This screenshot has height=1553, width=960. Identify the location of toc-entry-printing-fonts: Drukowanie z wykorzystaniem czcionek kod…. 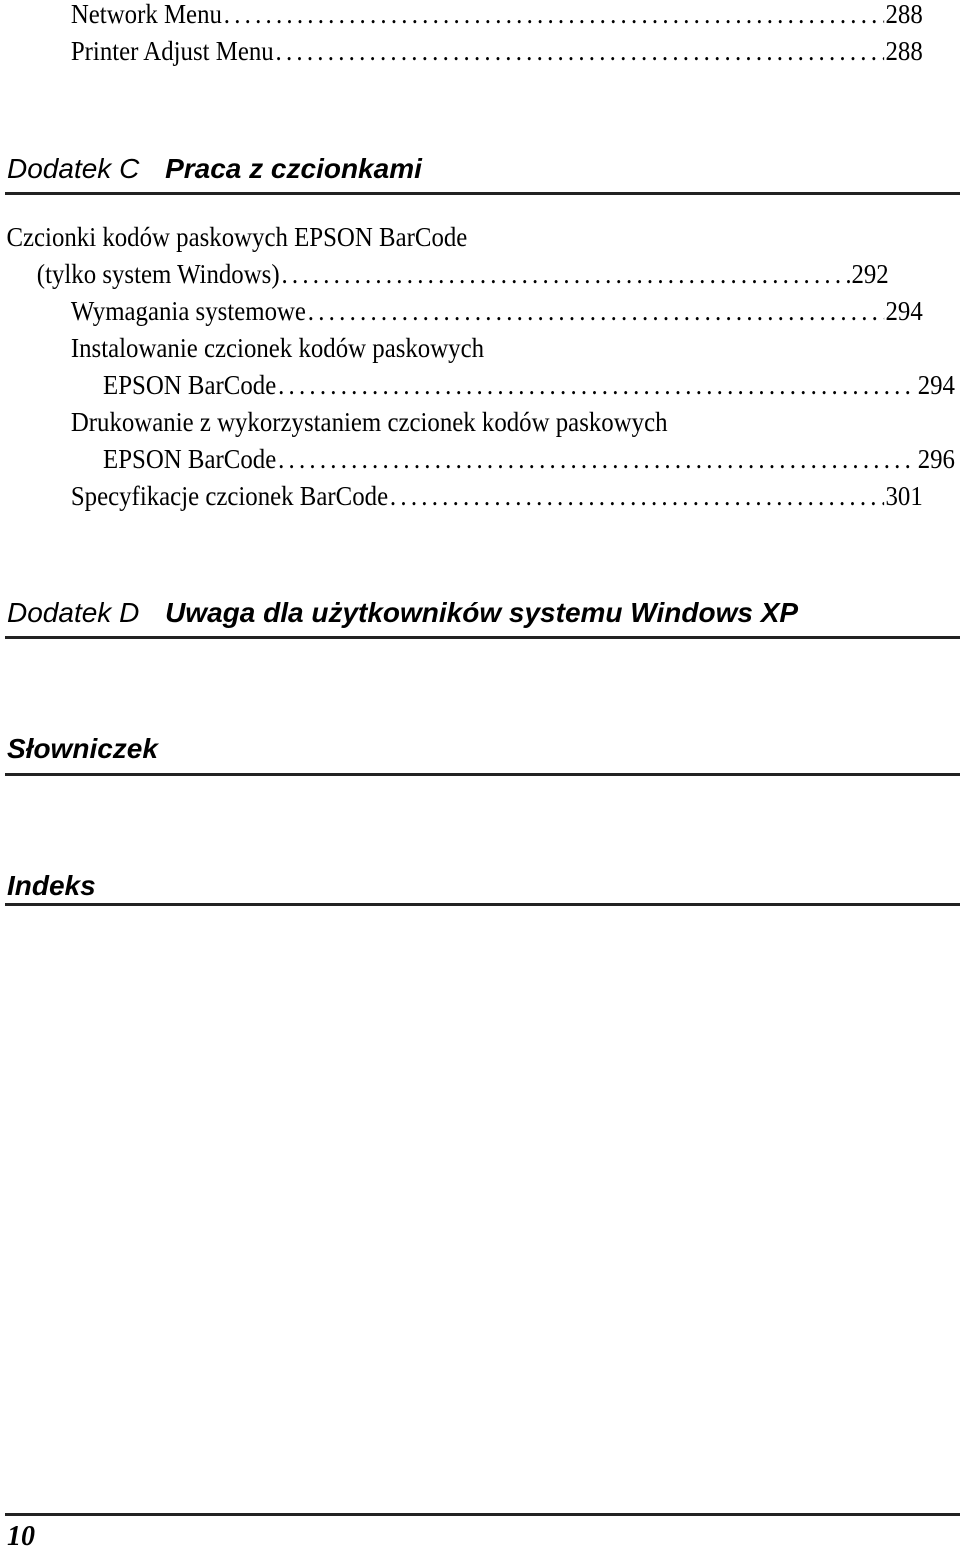
(461, 422).